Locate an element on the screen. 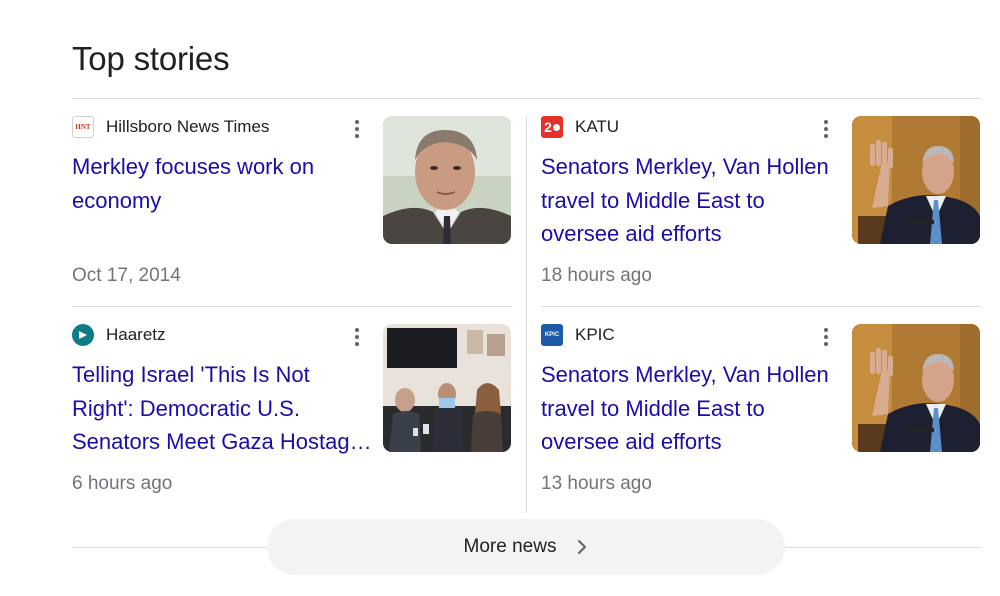 The image size is (1000, 596). bottom-divider-right is located at coordinates (880, 547).